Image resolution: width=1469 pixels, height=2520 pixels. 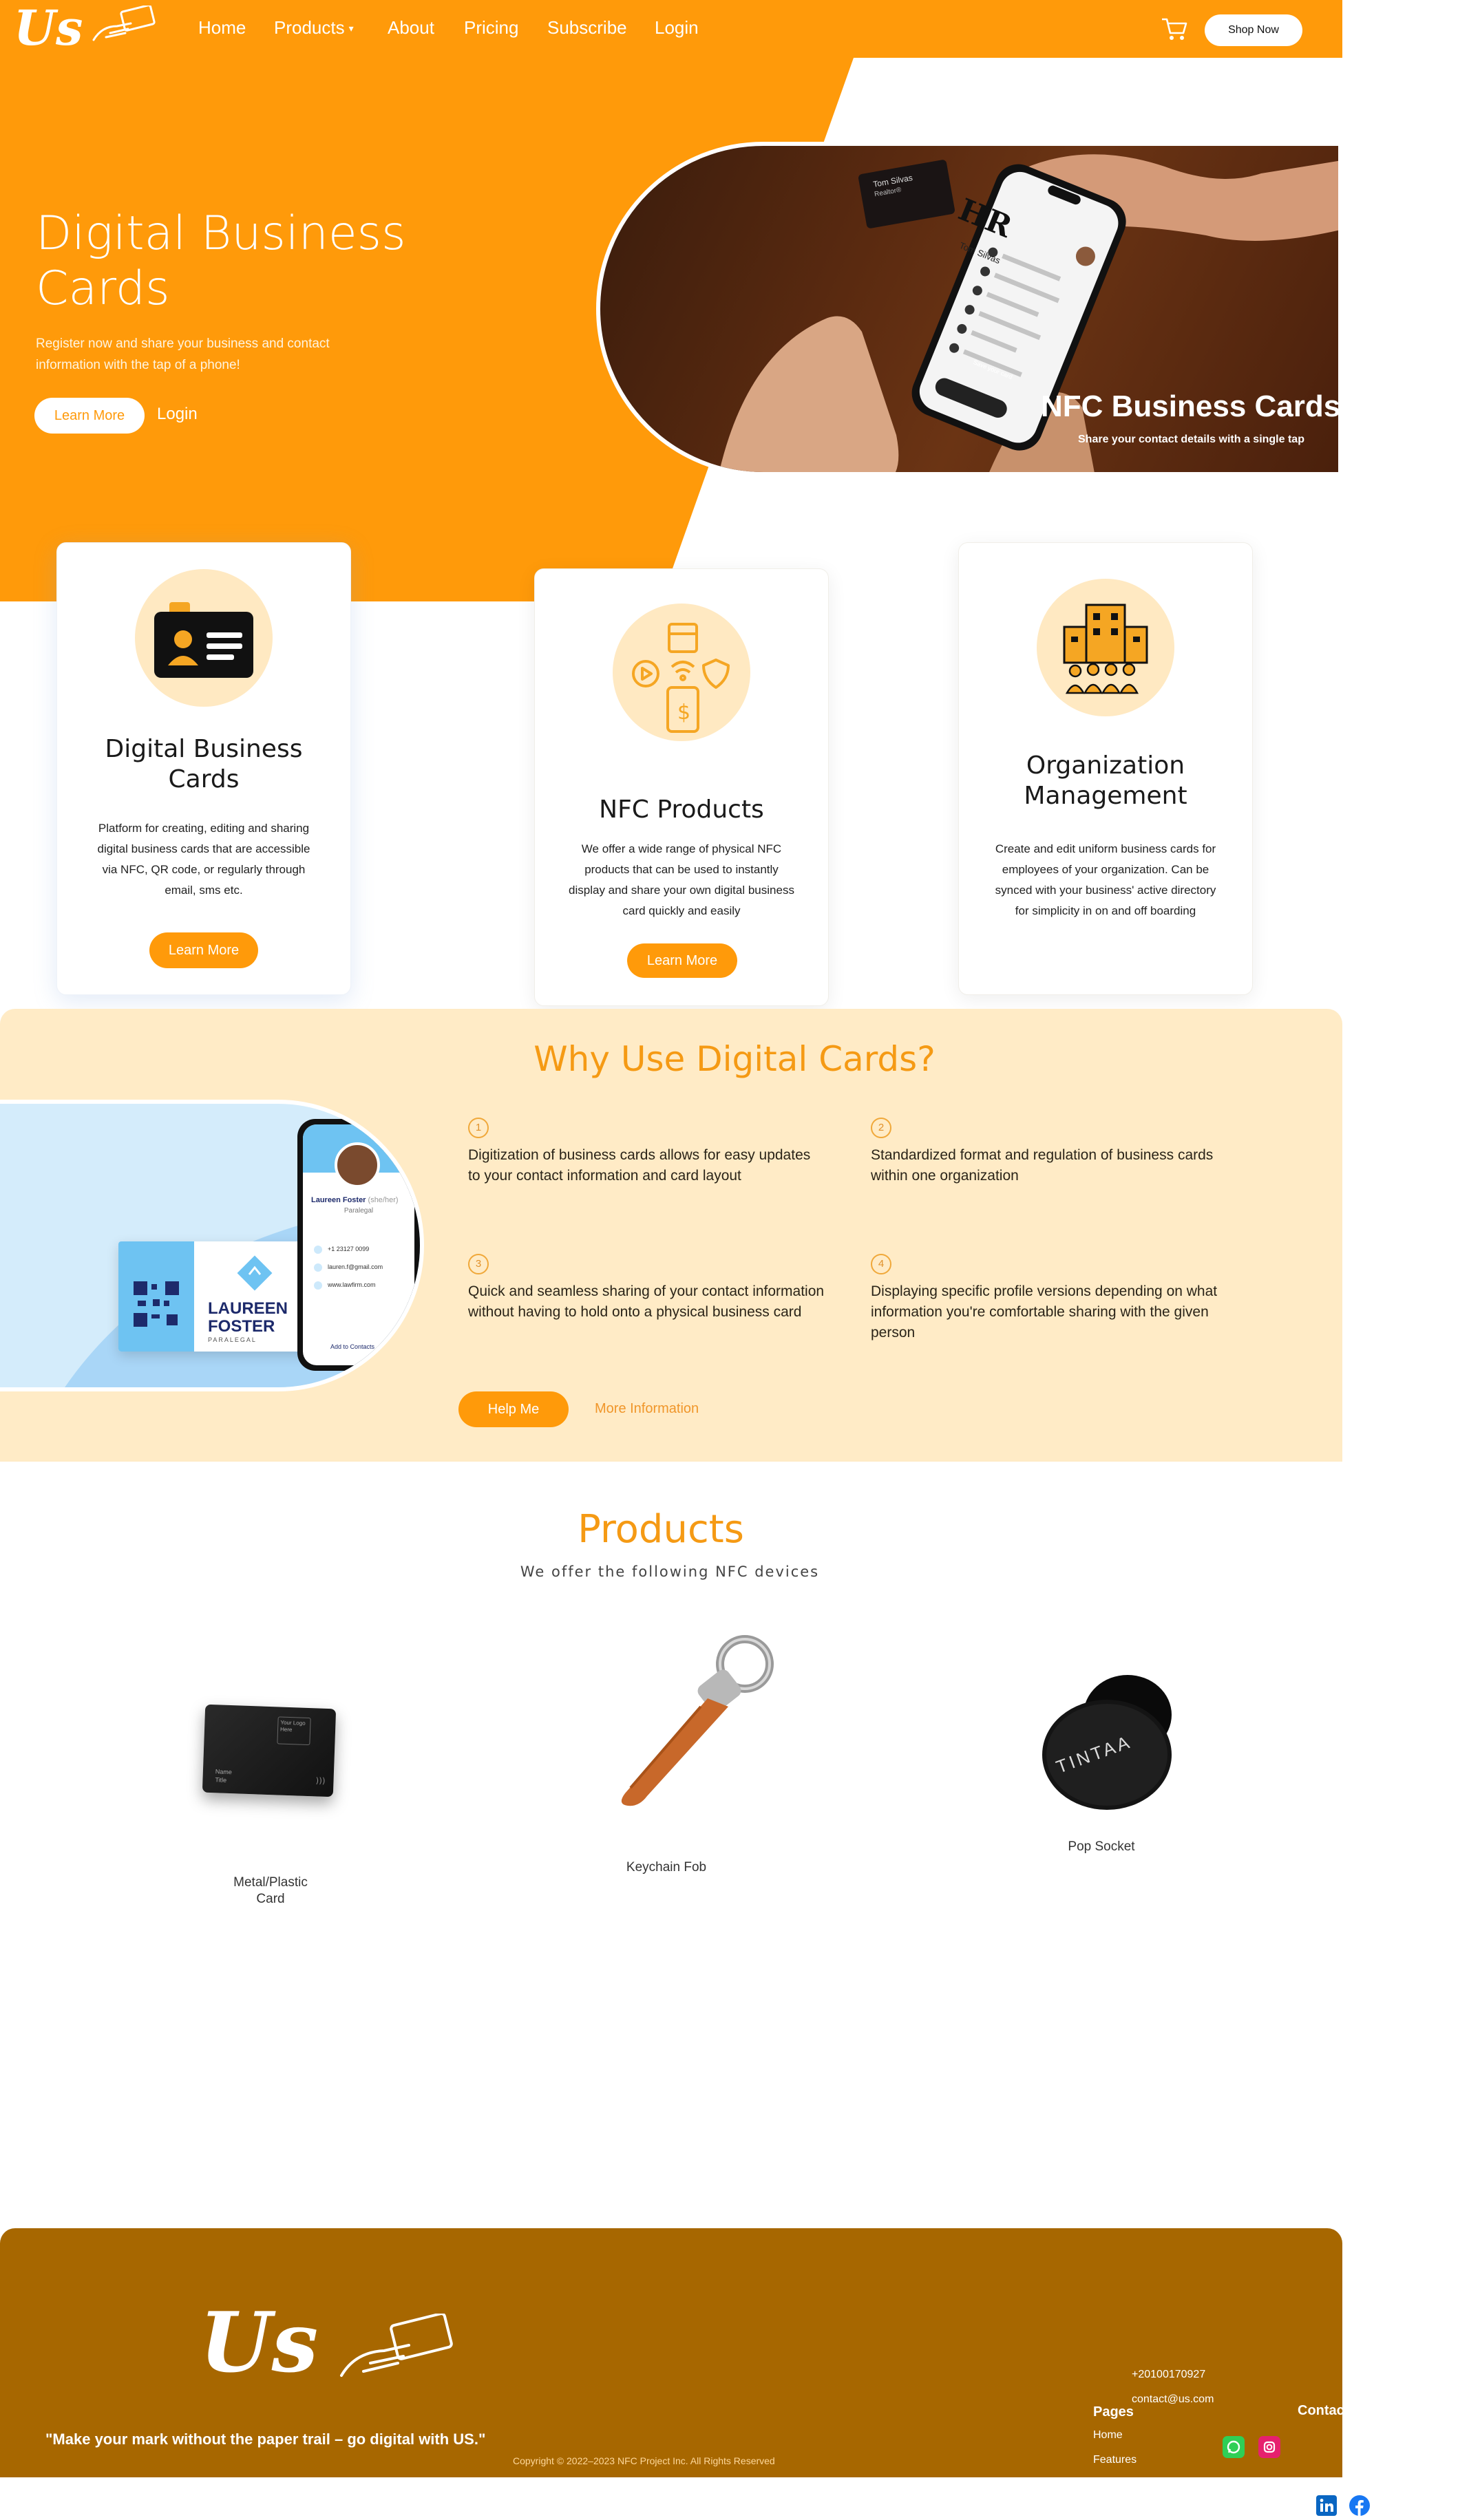 I want to click on phone-line-3: www.lawfirm.com, so click(x=352, y=1284).